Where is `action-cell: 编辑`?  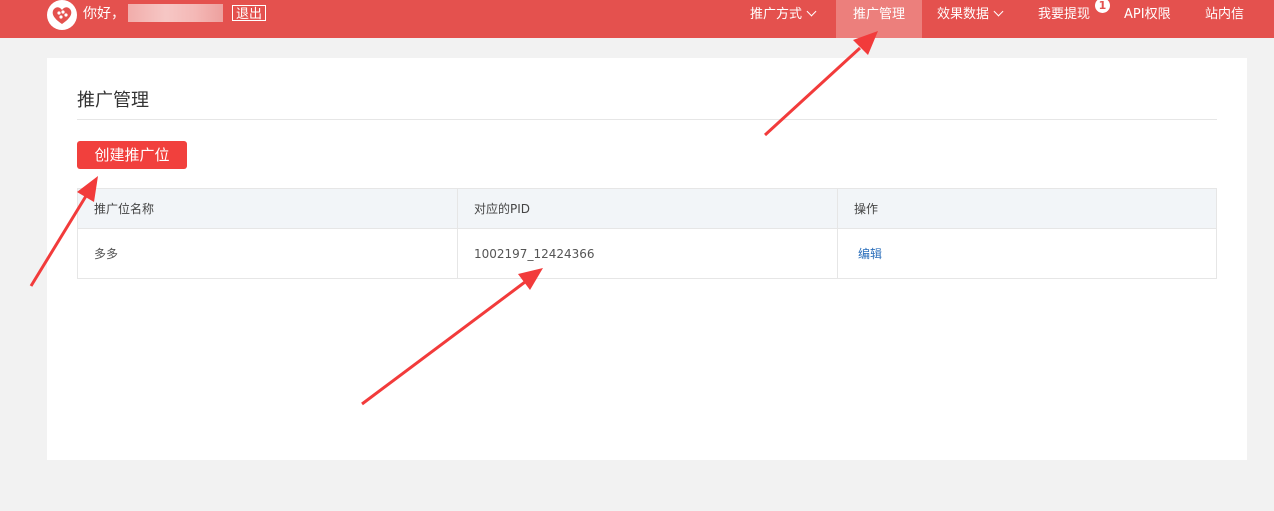 action-cell: 编辑 is located at coordinates (1027, 253).